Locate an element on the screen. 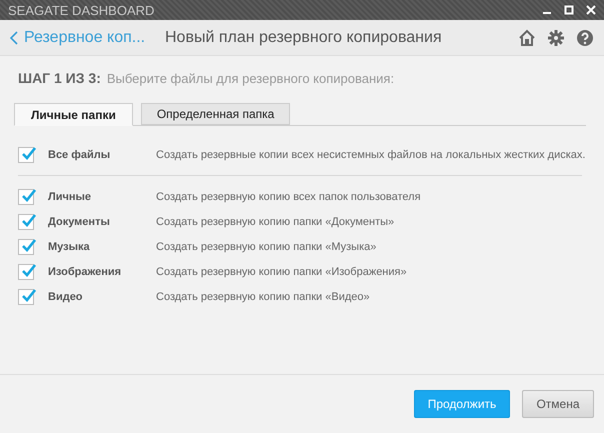  tab: Личные папки is located at coordinates (73, 114).